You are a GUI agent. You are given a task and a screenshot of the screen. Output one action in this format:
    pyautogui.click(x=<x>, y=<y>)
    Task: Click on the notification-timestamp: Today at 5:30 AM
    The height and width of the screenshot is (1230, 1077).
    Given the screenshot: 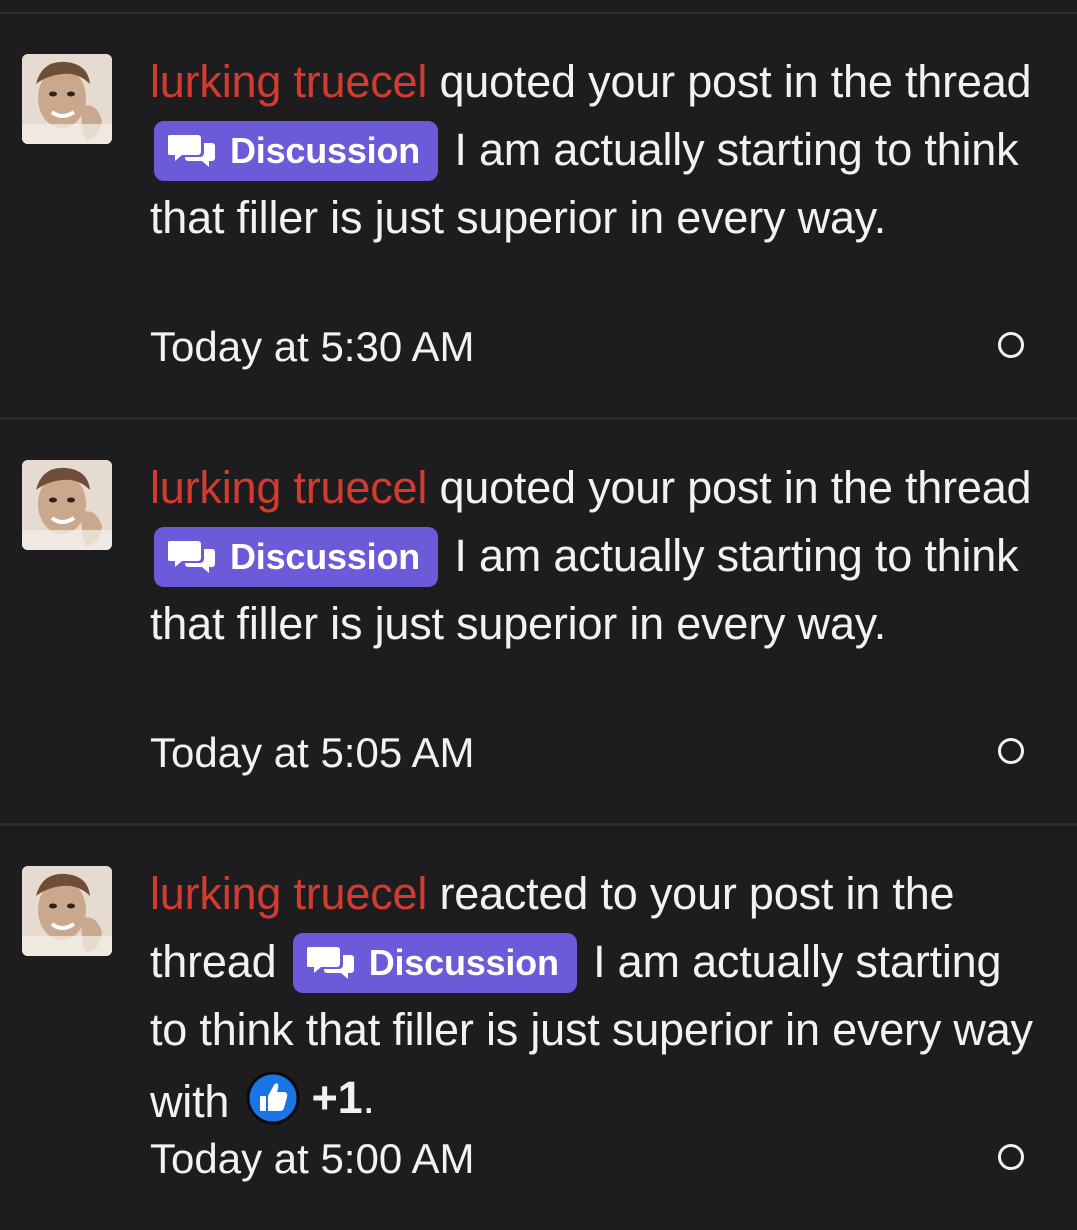 What is the action you would take?
    pyautogui.click(x=312, y=346)
    